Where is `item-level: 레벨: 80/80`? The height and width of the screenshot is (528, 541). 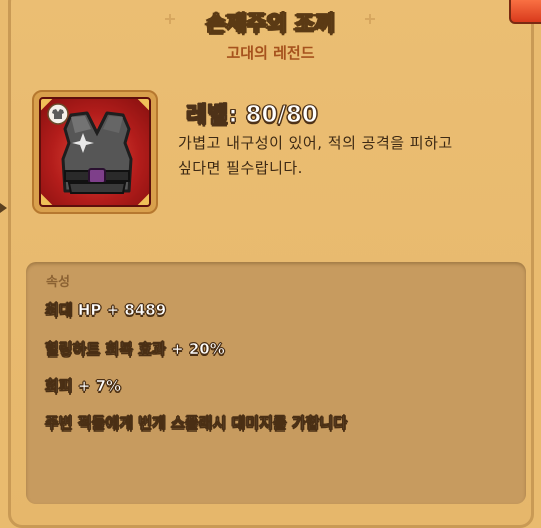 item-level: 레벨: 80/80 is located at coordinates (252, 115).